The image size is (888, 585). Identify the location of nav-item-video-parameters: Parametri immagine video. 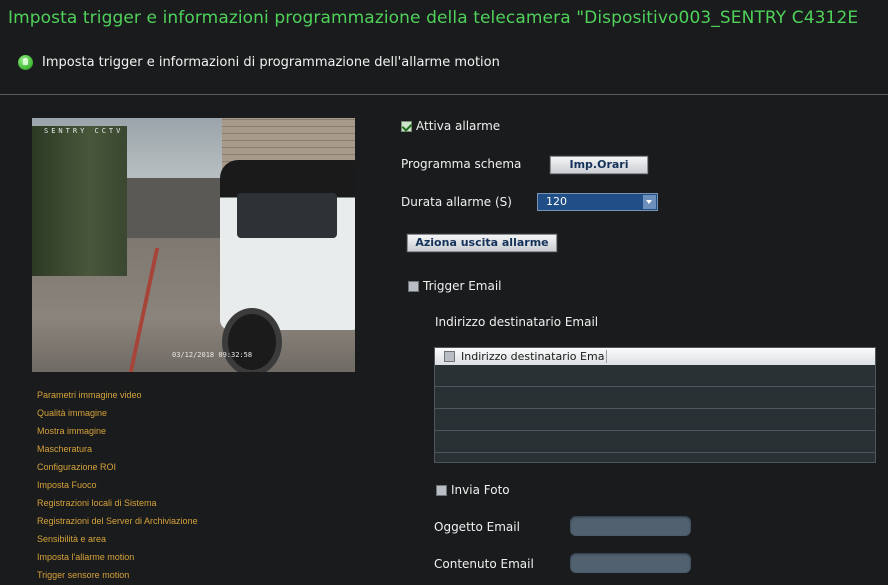
(117, 396).